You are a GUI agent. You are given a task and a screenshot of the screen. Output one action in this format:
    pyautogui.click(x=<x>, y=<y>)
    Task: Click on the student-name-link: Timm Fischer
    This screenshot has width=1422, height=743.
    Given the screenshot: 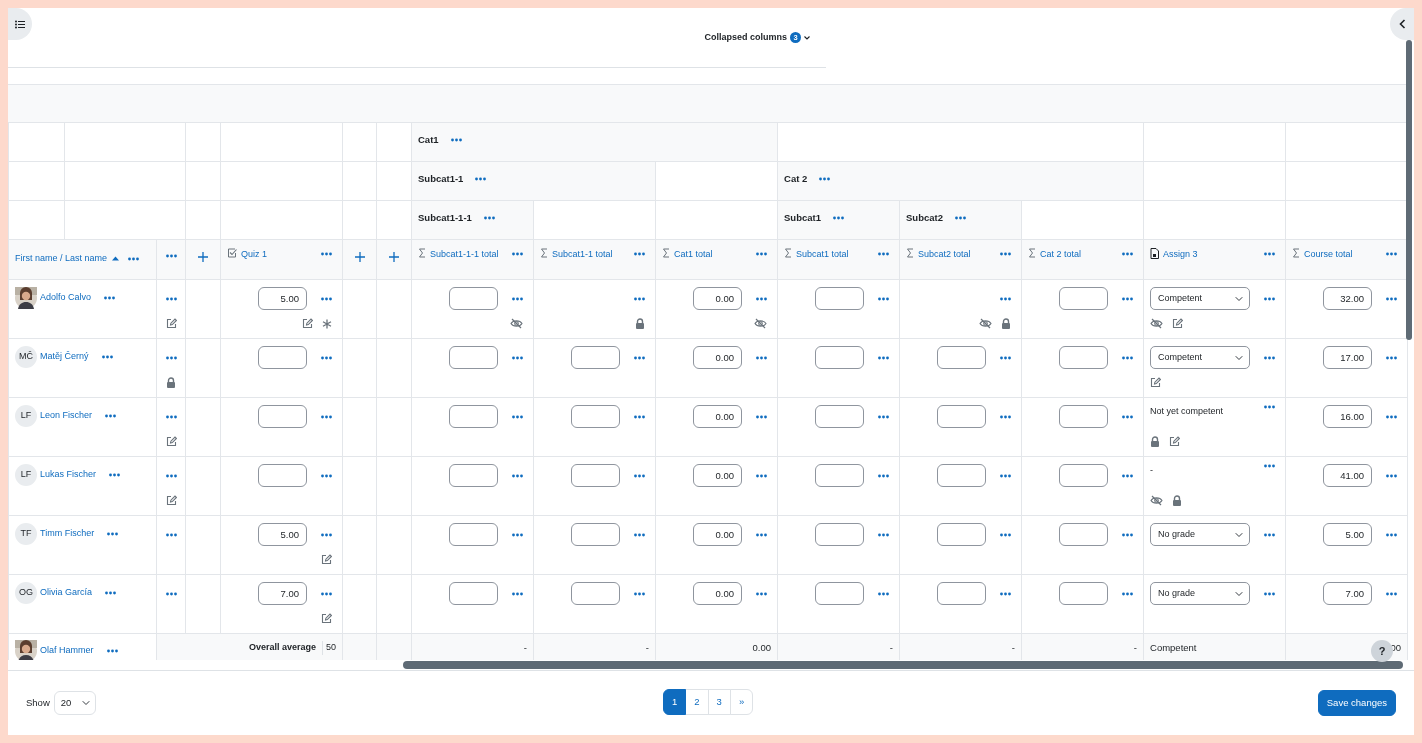 What is the action you would take?
    pyautogui.click(x=67, y=534)
    